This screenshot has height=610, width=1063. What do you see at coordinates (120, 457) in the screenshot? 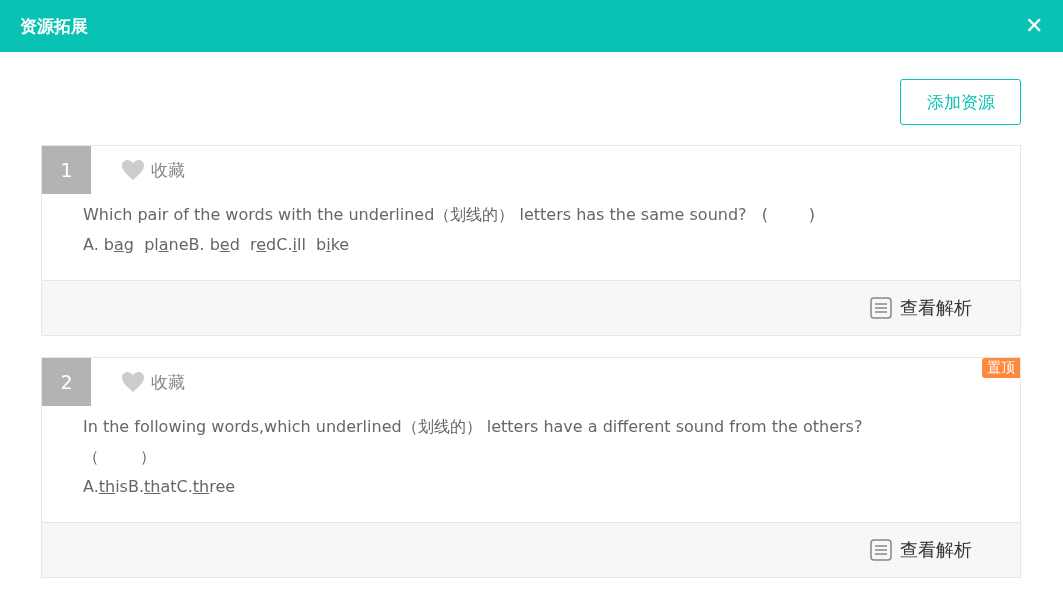
I see `question-text: （ ）` at bounding box center [120, 457].